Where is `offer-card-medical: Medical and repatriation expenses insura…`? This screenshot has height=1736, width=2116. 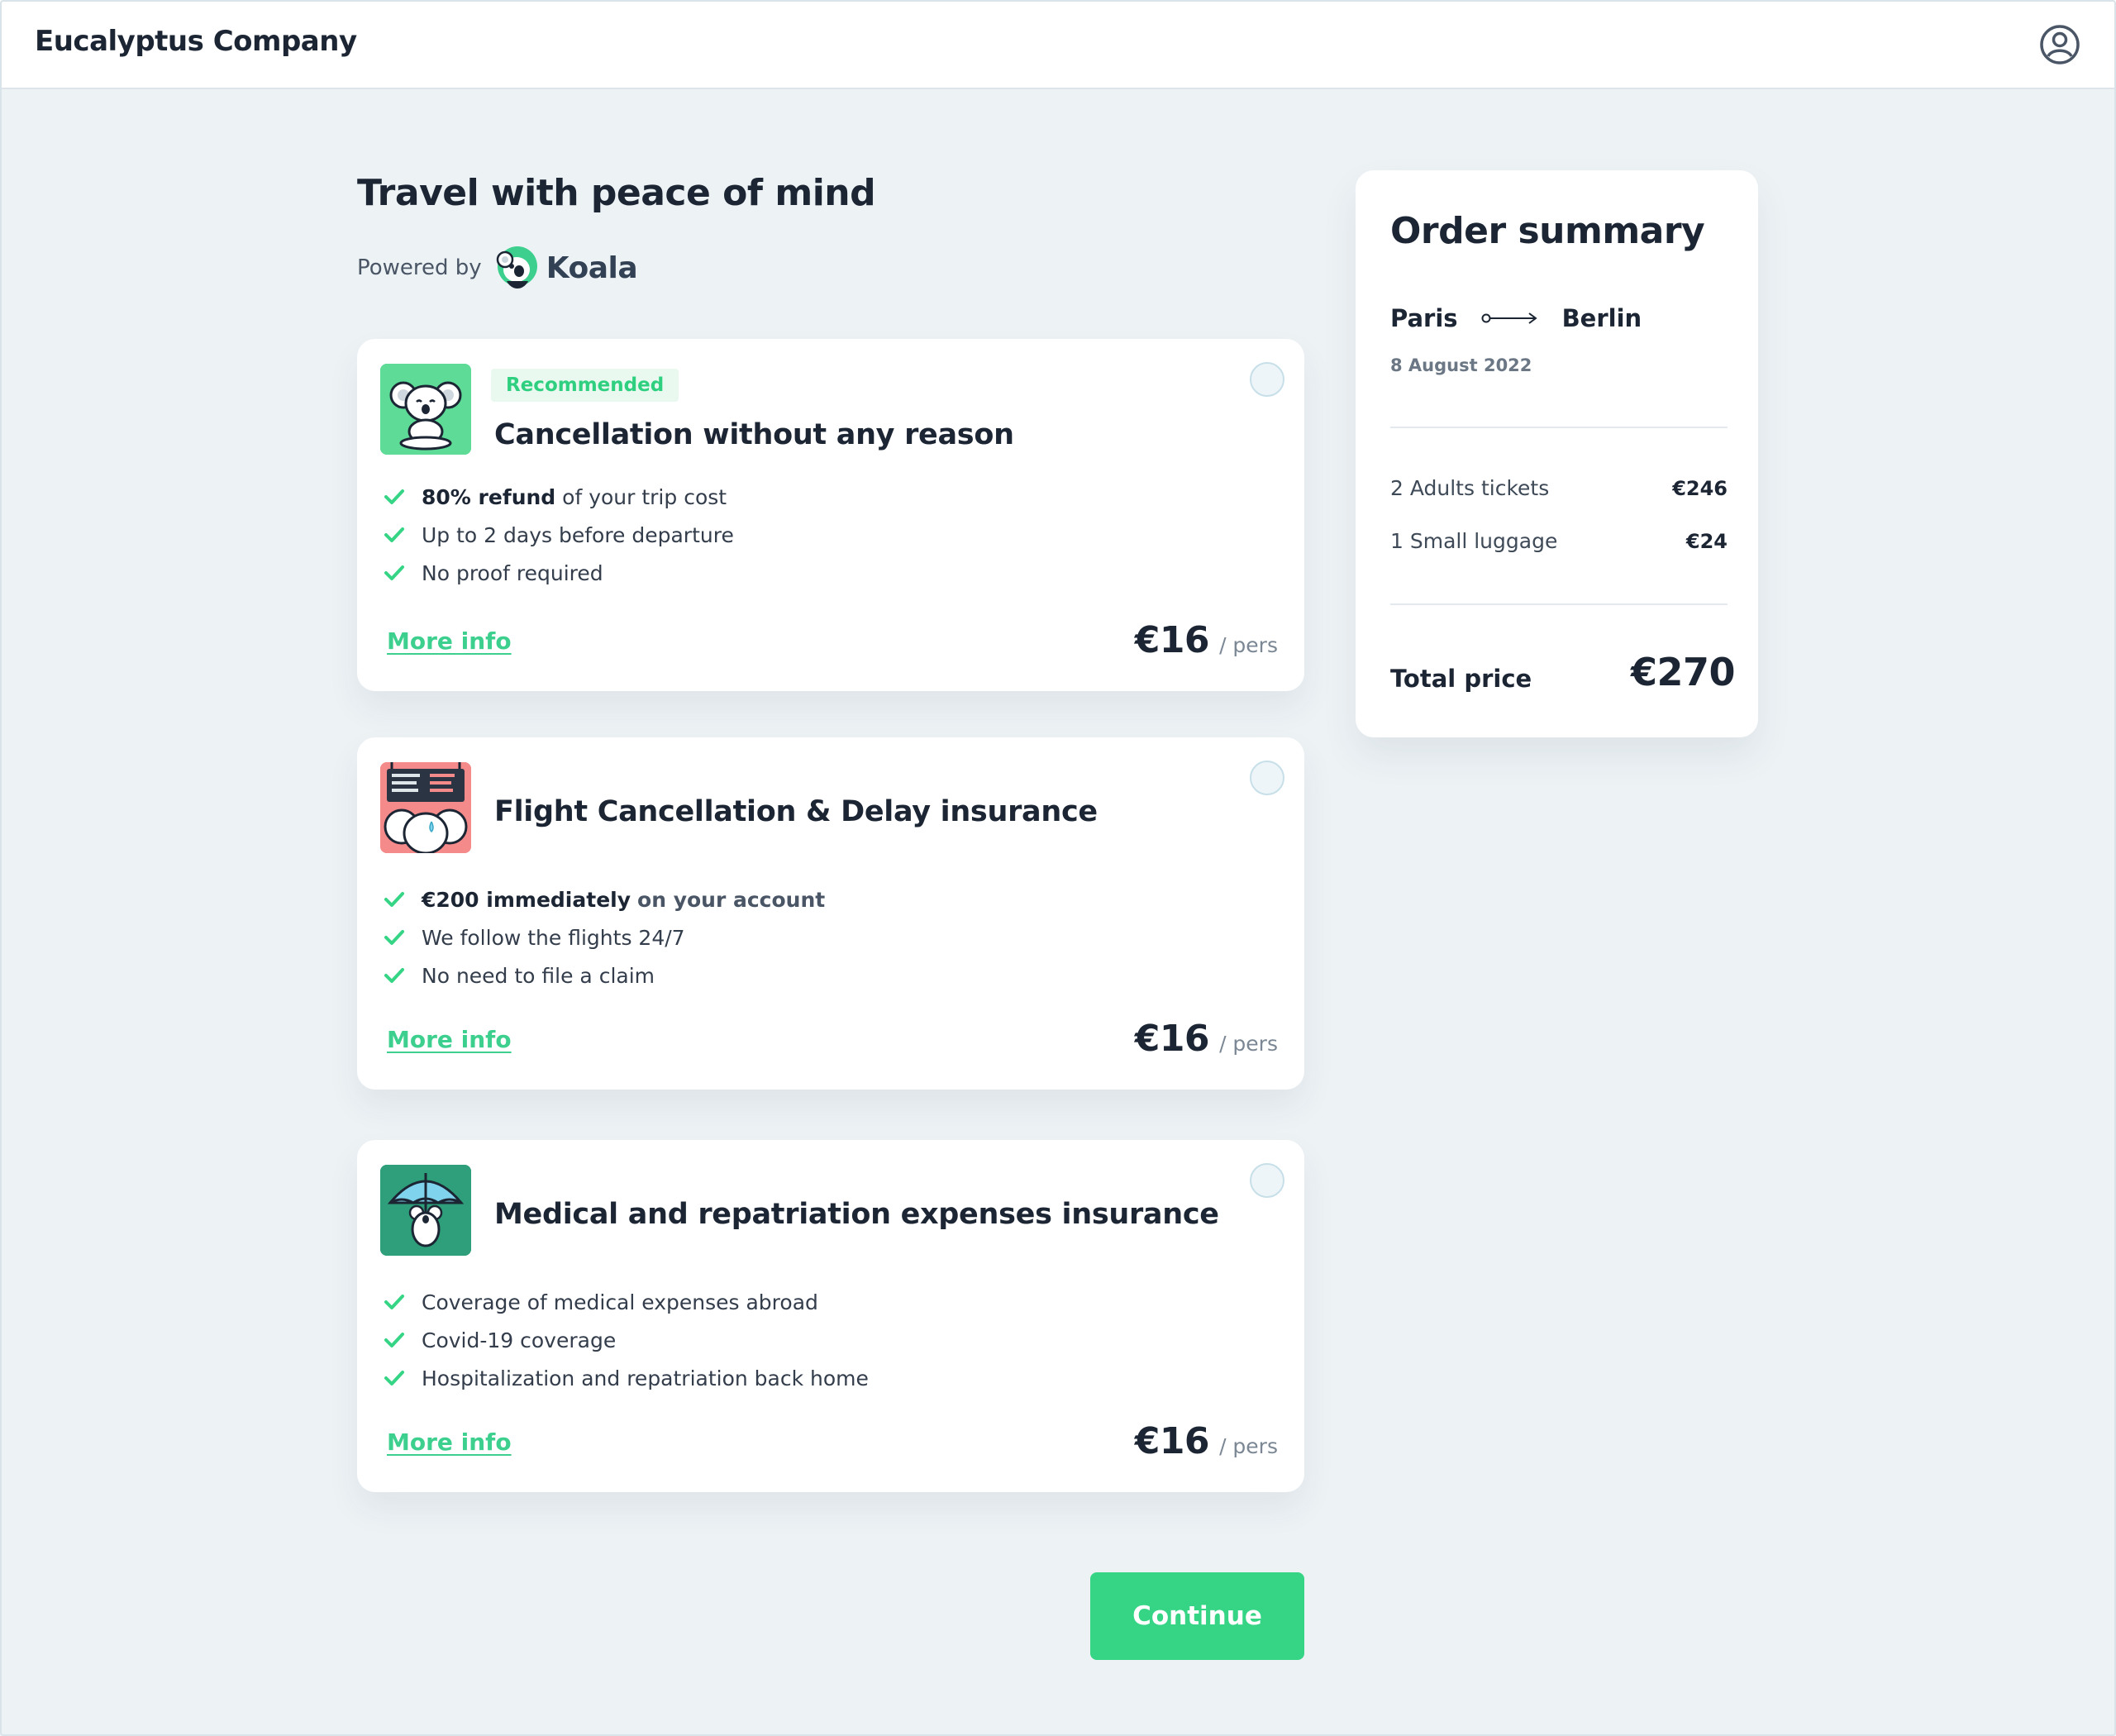
offer-card-medical: Medical and repatriation expenses insura… is located at coordinates (830, 1316).